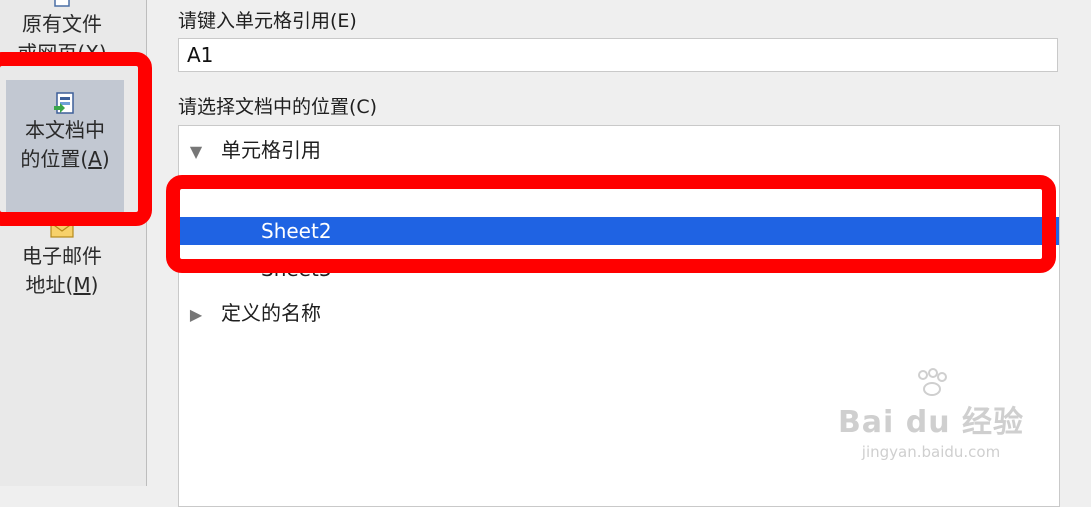  I want to click on tree-node-sheet: Sheet3, so click(619, 269).